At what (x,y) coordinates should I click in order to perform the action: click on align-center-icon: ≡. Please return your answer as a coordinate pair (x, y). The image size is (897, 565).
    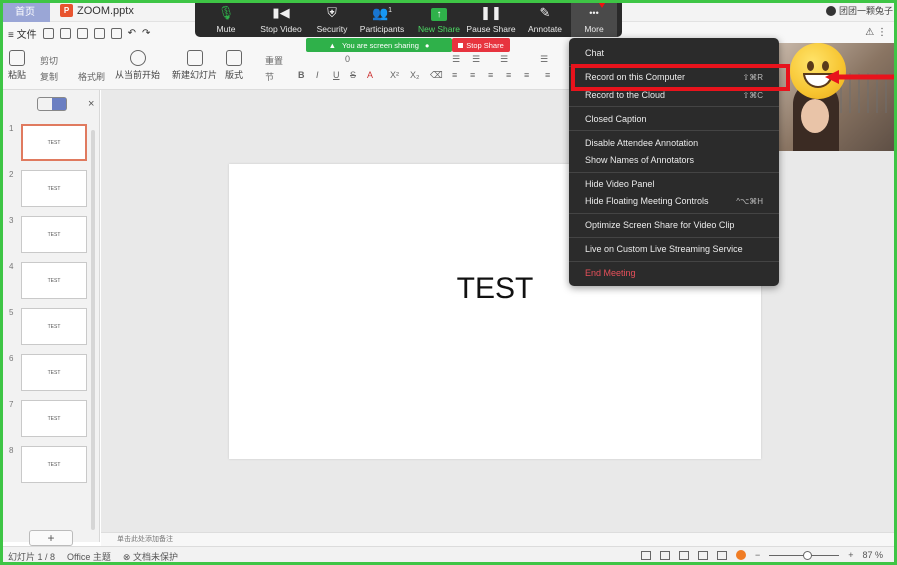
    Looking at the image, I should click on (472, 75).